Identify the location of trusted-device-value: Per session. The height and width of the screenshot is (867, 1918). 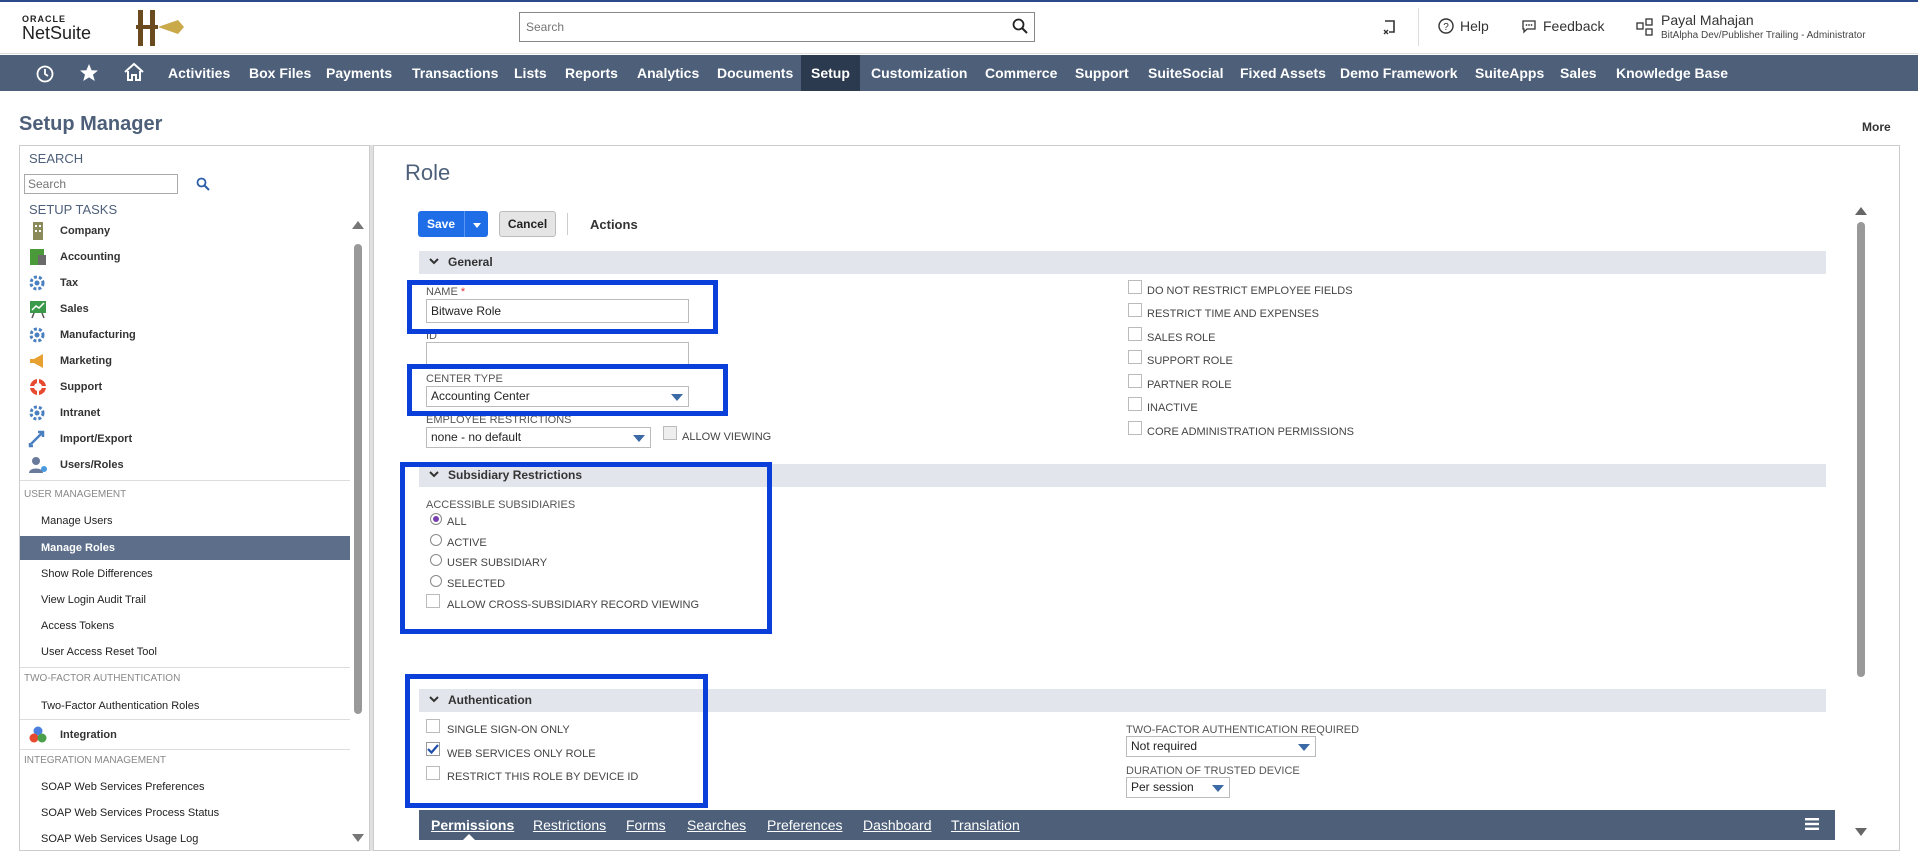
(1162, 787).